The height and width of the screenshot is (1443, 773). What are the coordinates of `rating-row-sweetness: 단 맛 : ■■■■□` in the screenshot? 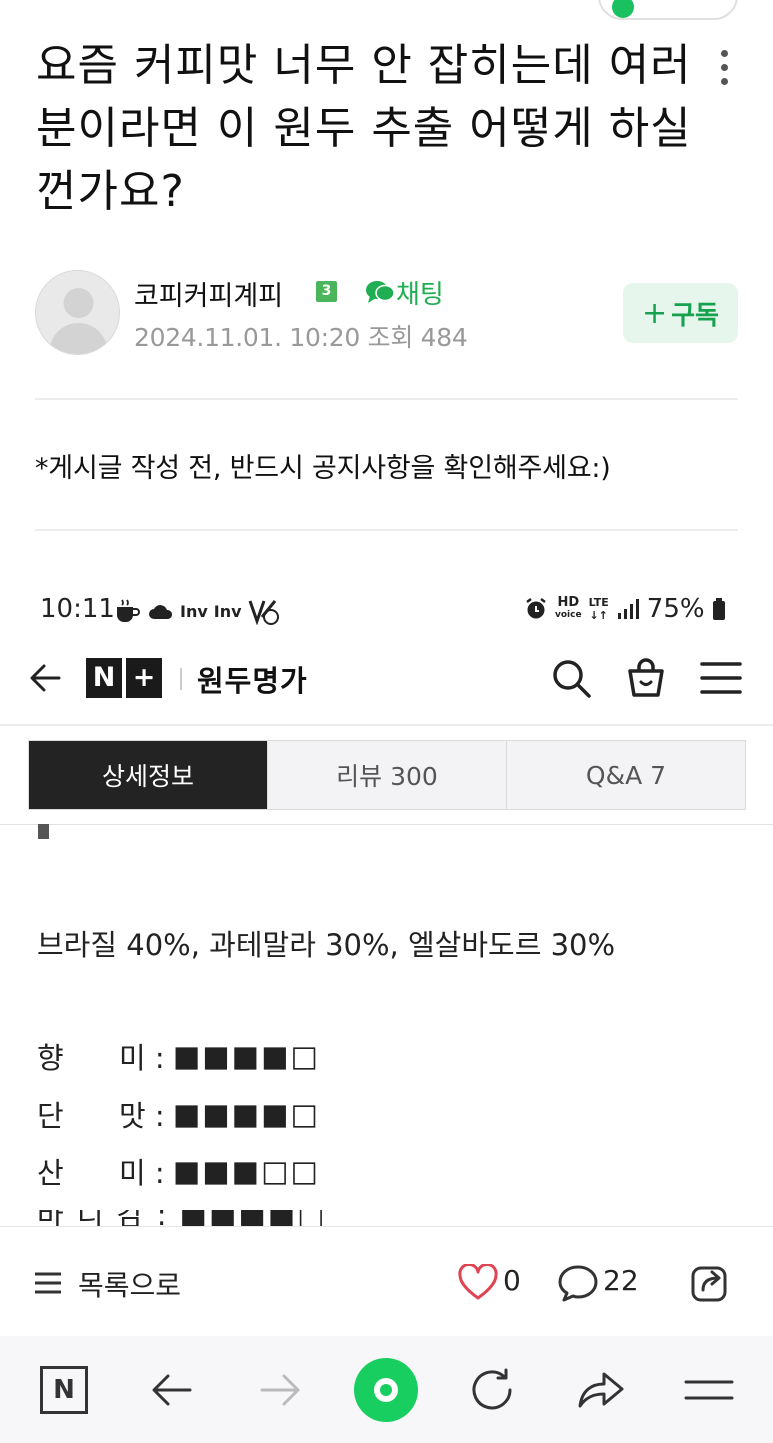 It's located at (178, 1114).